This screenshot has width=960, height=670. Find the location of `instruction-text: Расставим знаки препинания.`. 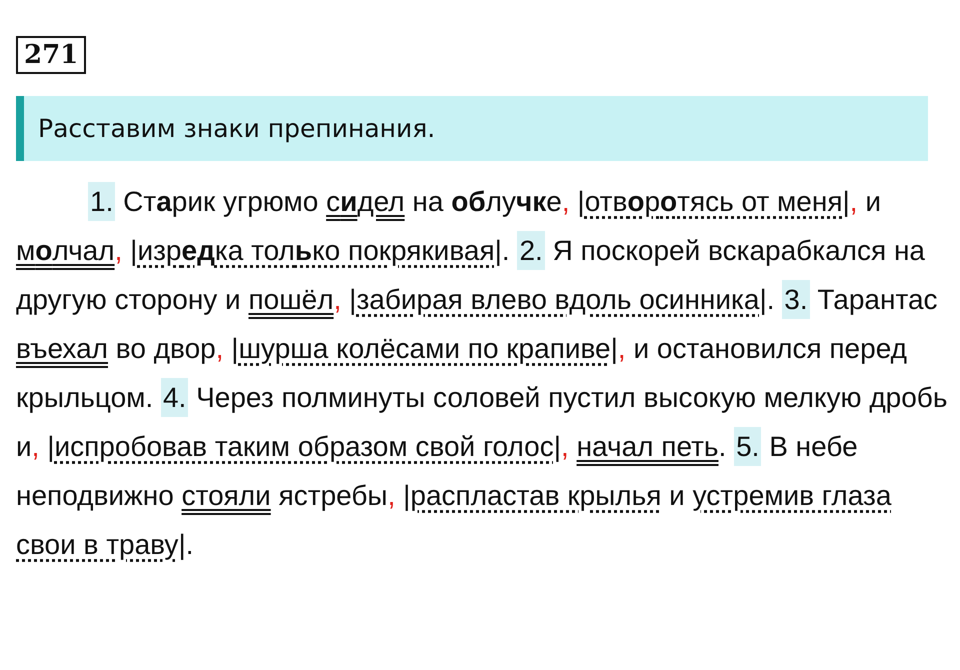

instruction-text: Расставим знаки препинания. is located at coordinates (237, 128).